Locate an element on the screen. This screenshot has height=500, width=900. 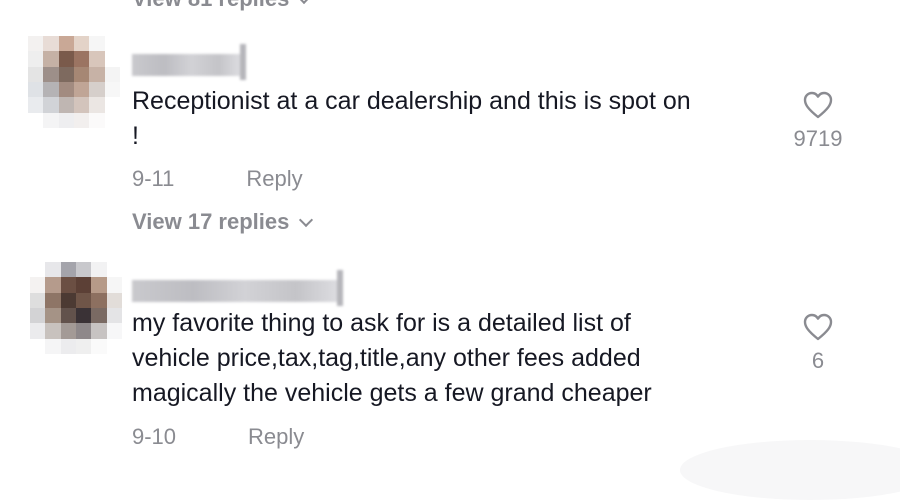
comment-meta: 9-10 Reply is located at coordinates (218, 437).